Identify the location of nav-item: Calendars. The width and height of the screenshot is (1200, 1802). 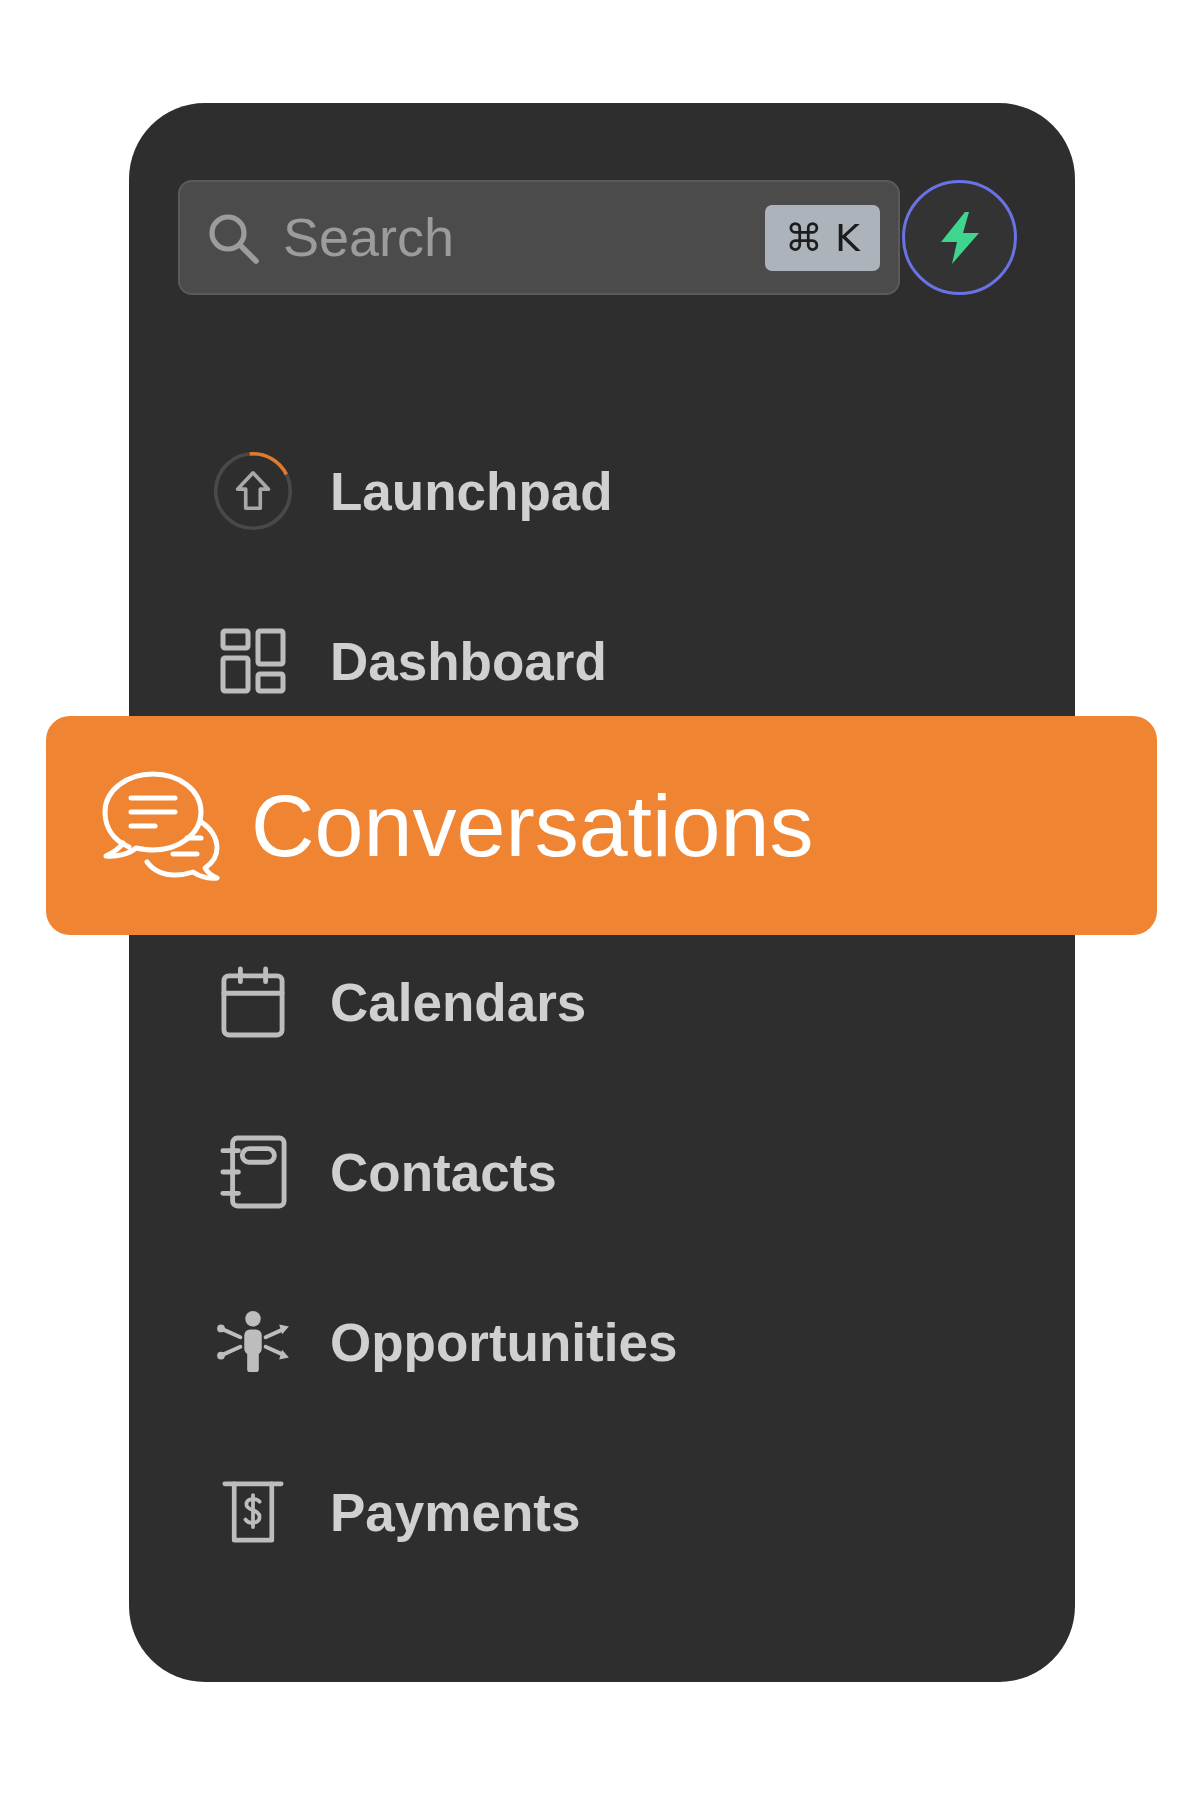
(597, 1002).